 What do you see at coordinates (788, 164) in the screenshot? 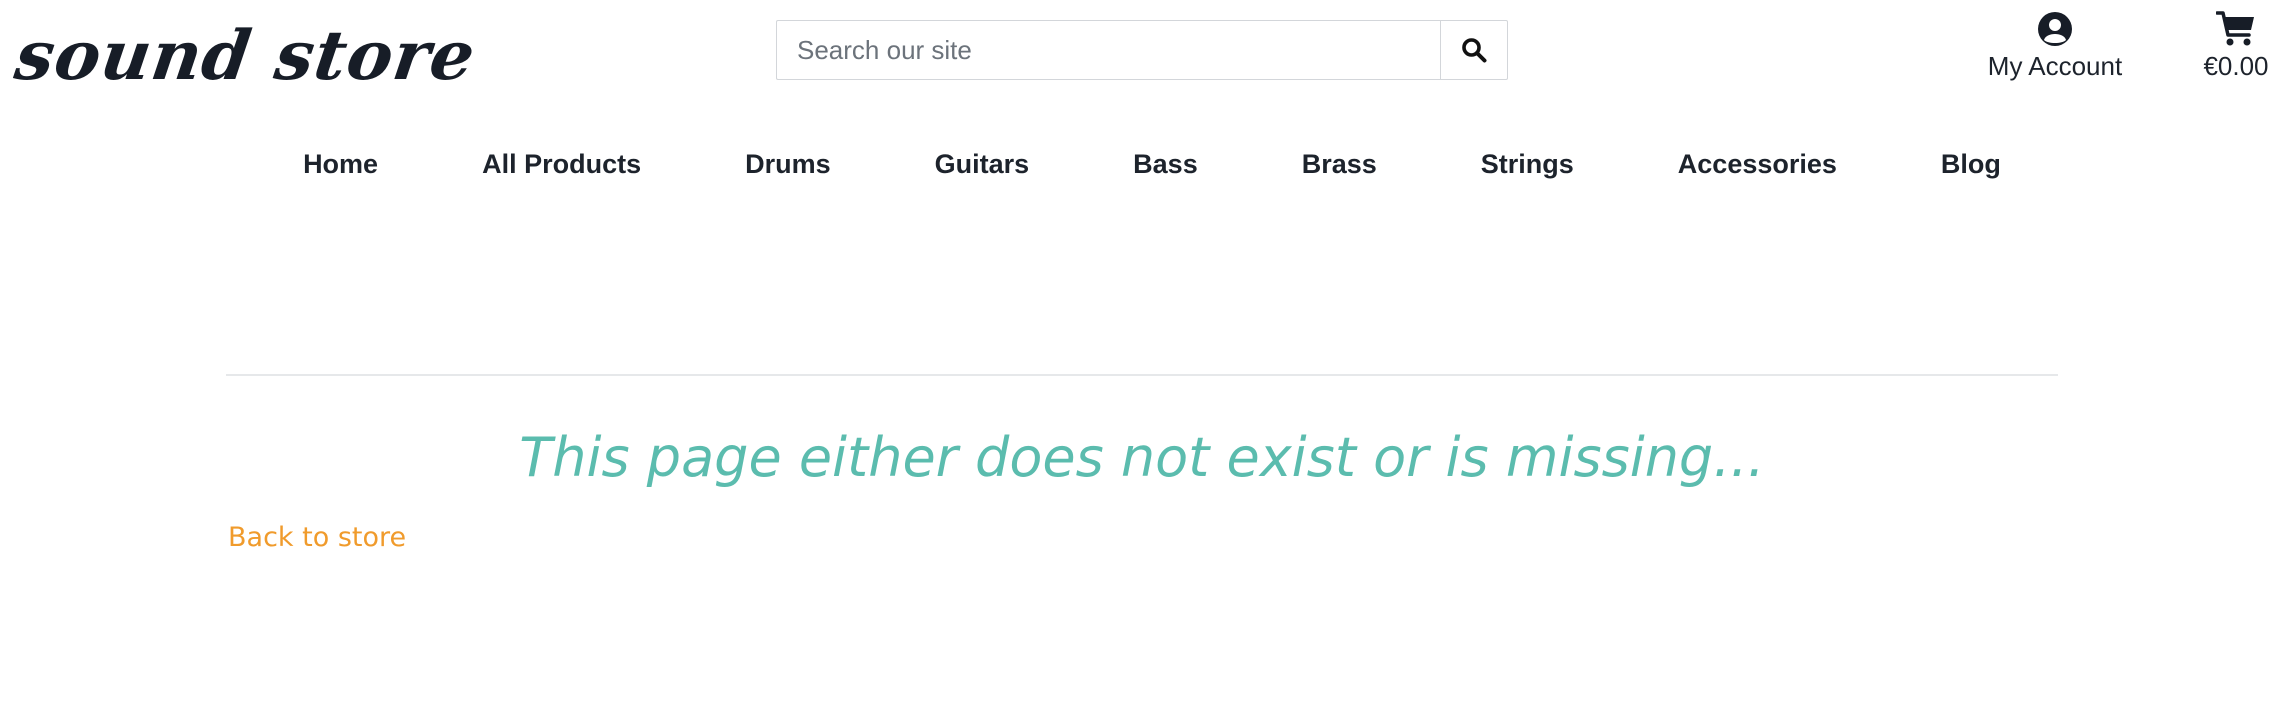
I see `nav-item-drums: Drums` at bounding box center [788, 164].